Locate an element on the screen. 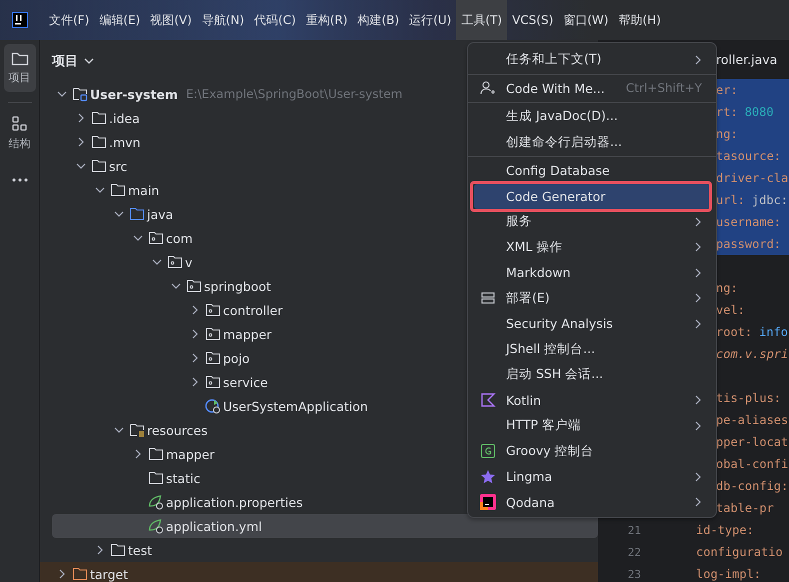 The width and height of the screenshot is (789, 582). project-tool-button: 项目 is located at coordinates (20, 68).